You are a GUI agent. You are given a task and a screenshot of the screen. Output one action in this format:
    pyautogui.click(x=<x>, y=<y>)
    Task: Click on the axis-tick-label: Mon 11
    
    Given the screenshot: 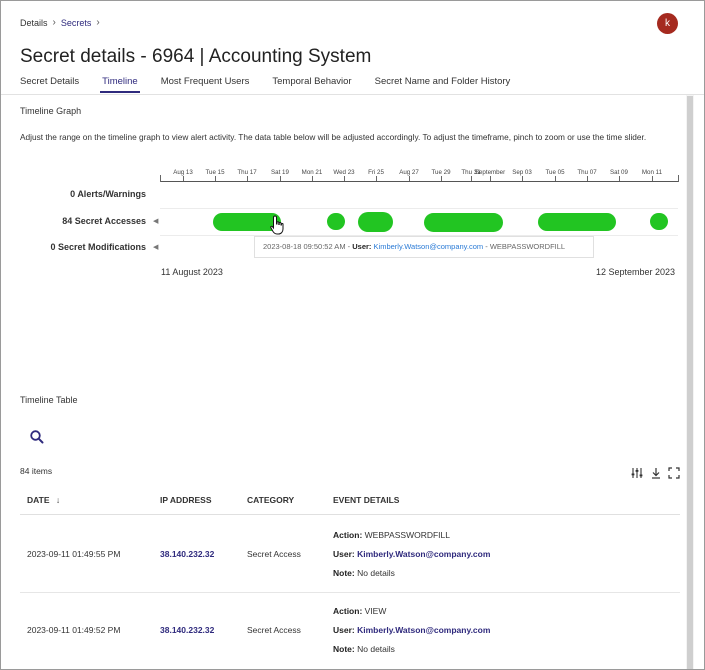 What is the action you would take?
    pyautogui.click(x=652, y=172)
    